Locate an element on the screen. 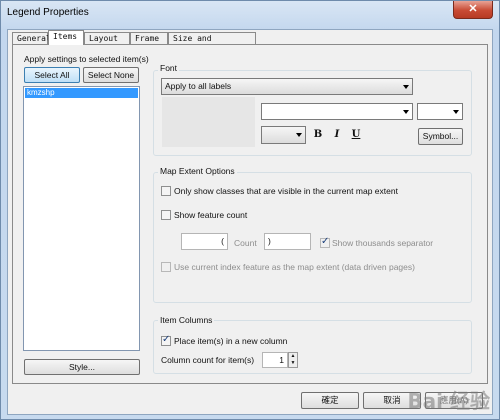  font-preview is located at coordinates (208, 122).